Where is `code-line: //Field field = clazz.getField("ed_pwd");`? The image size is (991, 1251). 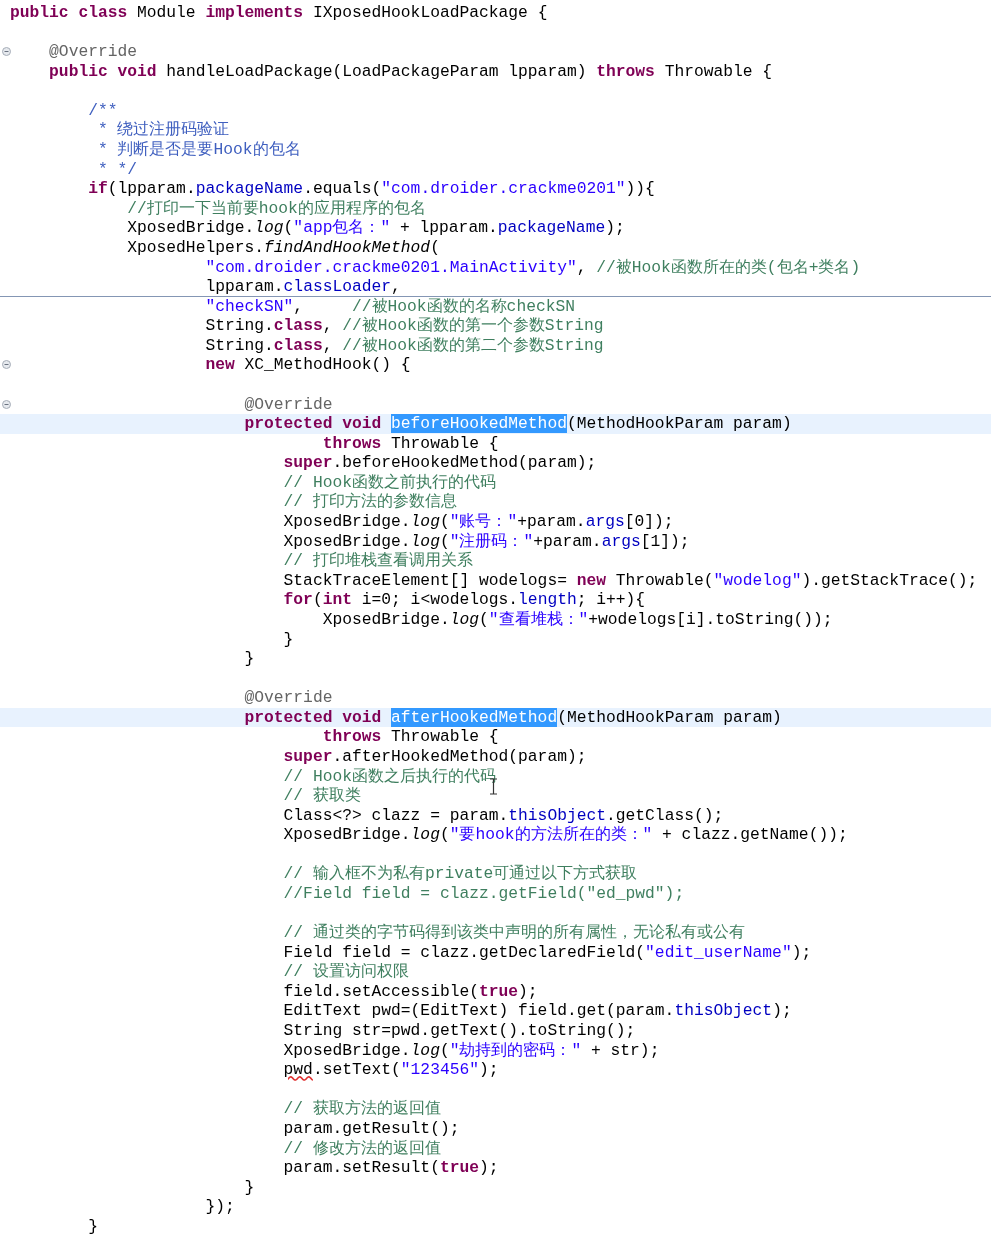 code-line: //Field field = clazz.getField("ed_pwd"); is located at coordinates (484, 893).